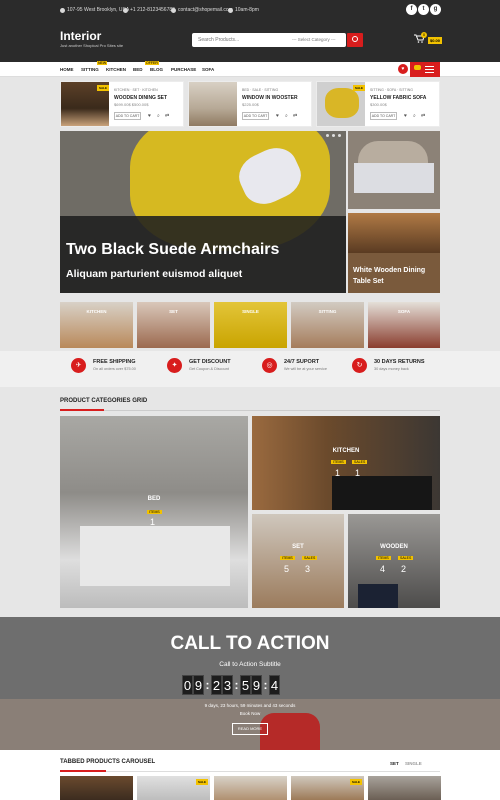 Image resolution: width=500 pixels, height=800 pixels. Describe the element at coordinates (423, 9) in the screenshot. I see `twitter-icon: t` at that location.